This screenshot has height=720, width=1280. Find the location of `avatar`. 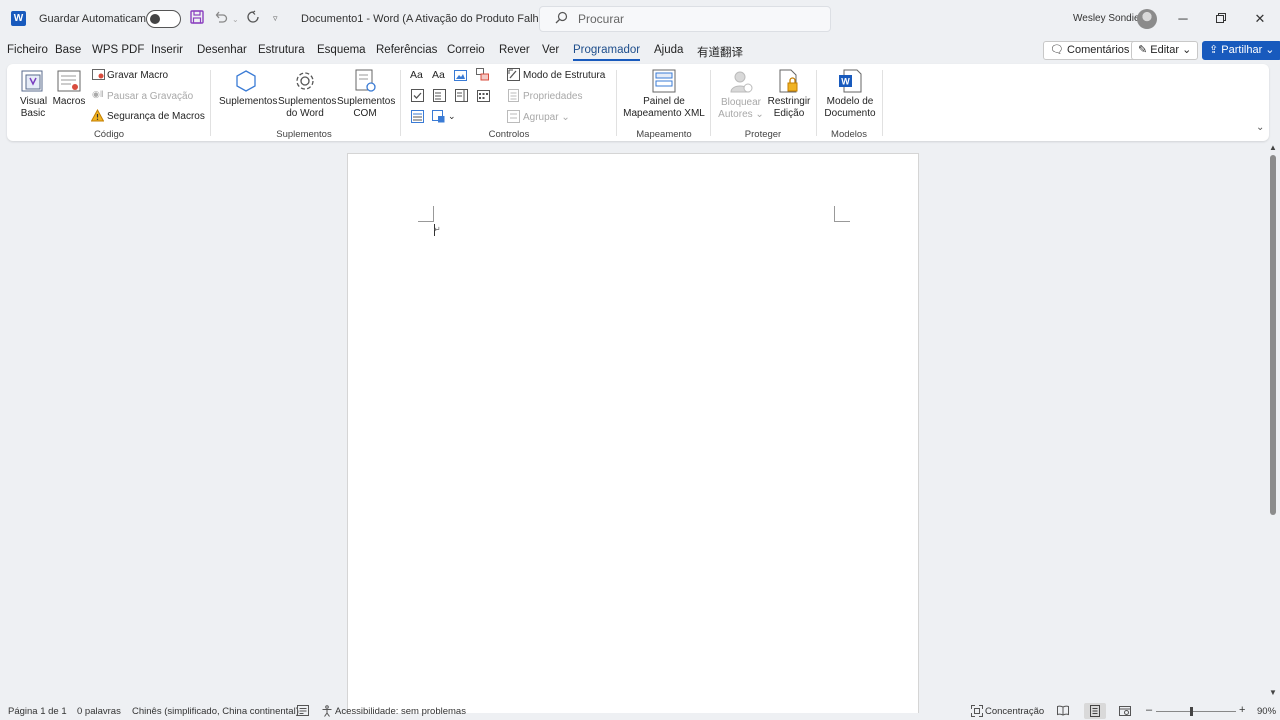

avatar is located at coordinates (1147, 19).